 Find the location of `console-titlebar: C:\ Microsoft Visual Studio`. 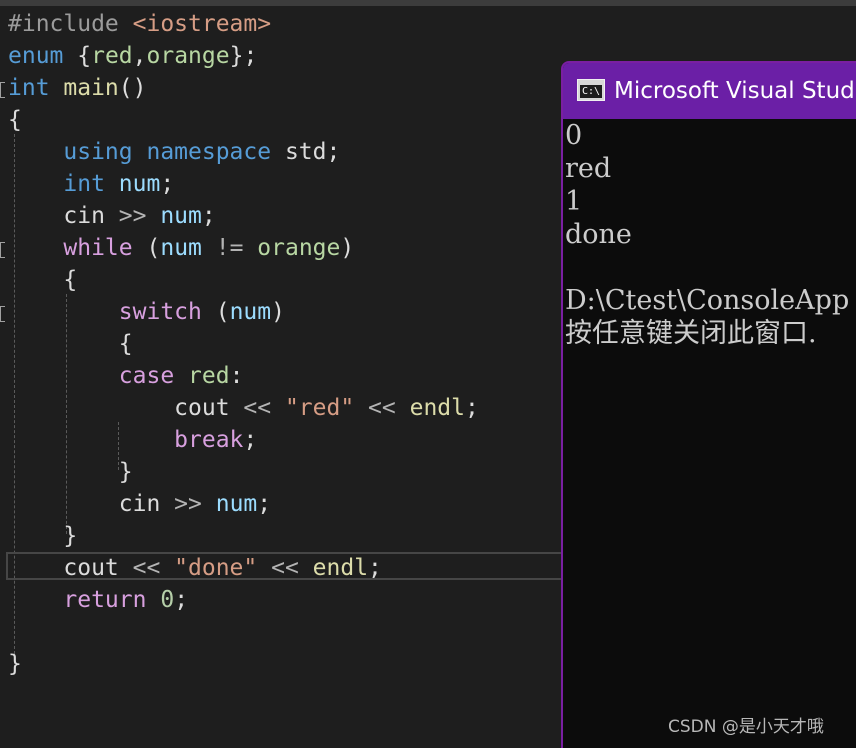

console-titlebar: C:\ Microsoft Visual Studio is located at coordinates (709, 91).